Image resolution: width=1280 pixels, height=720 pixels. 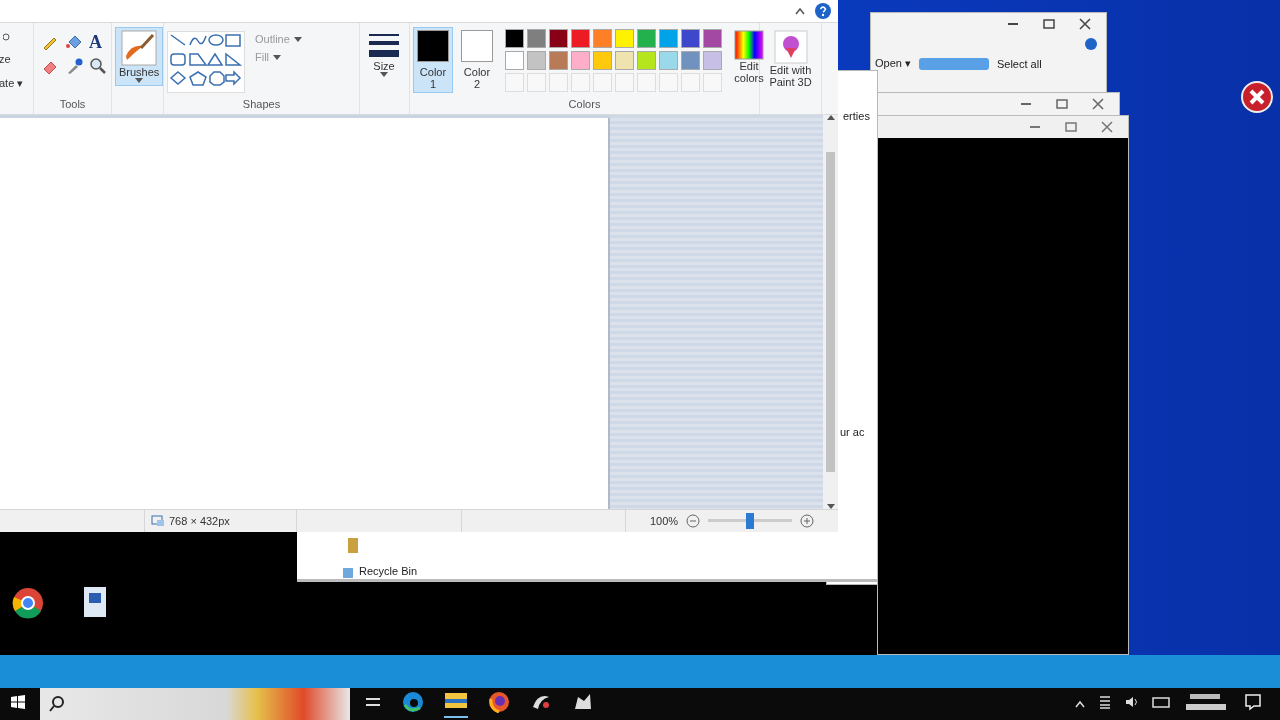 I want to click on recycle-bin-icon, so click(x=348, y=573).